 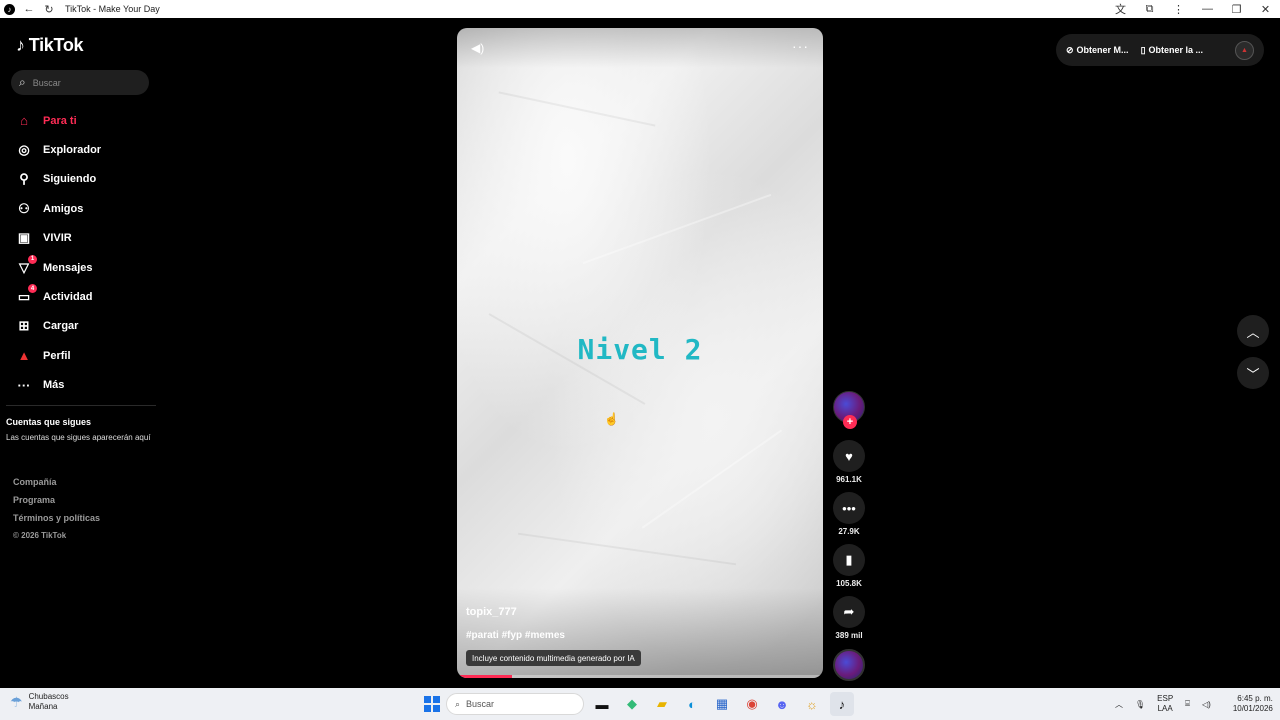 What do you see at coordinates (1253, 704) in the screenshot?
I see `clock: 6:45 p. m. 10/01/2026` at bounding box center [1253, 704].